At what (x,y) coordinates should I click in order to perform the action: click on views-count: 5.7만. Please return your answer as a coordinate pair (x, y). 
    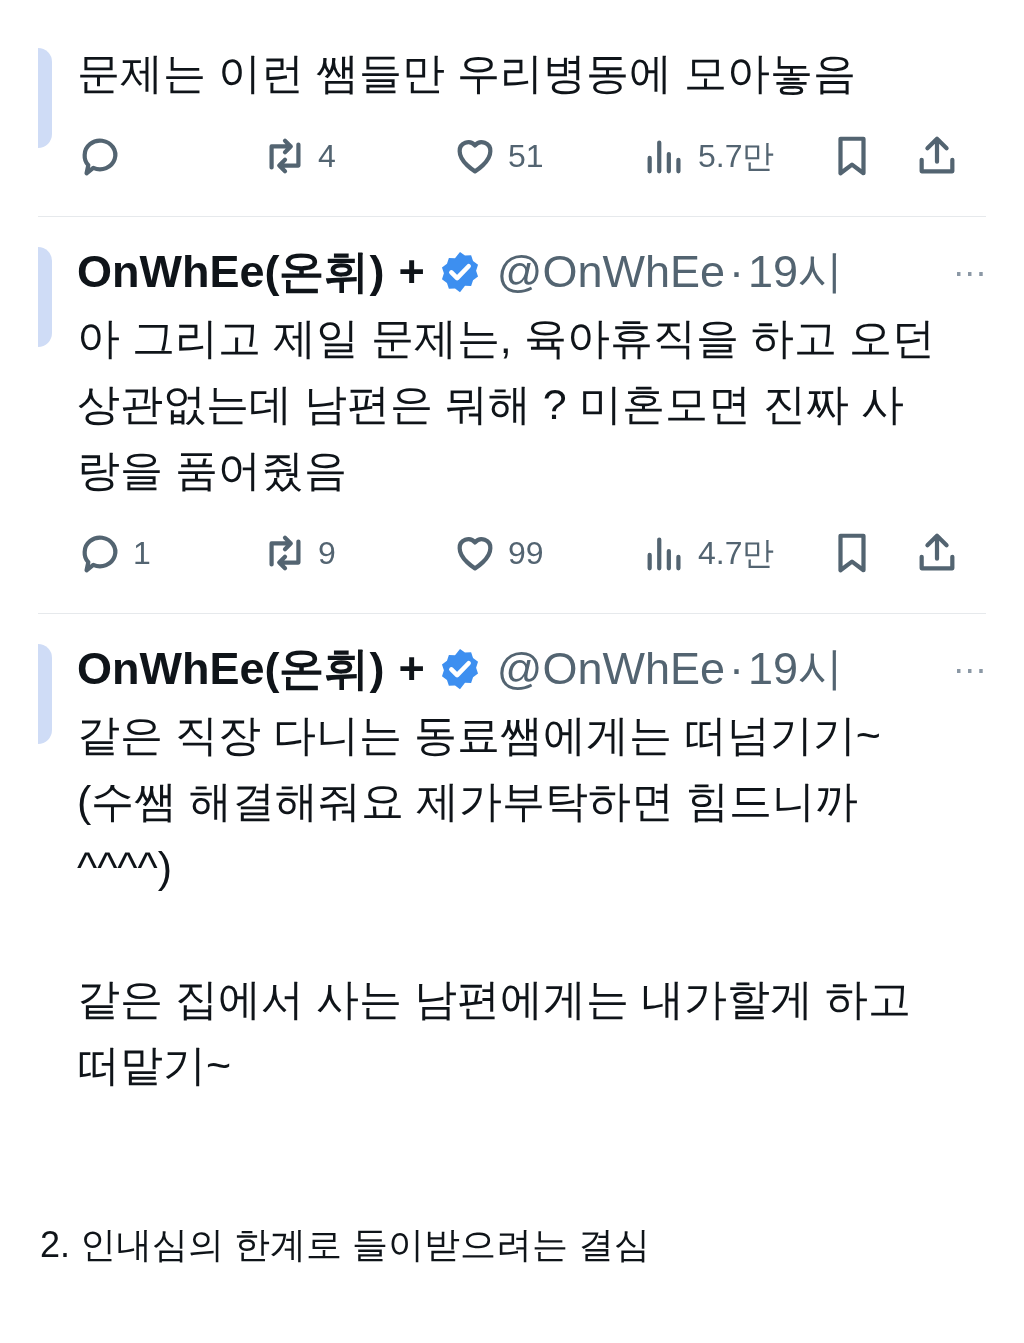
    Looking at the image, I should click on (736, 156).